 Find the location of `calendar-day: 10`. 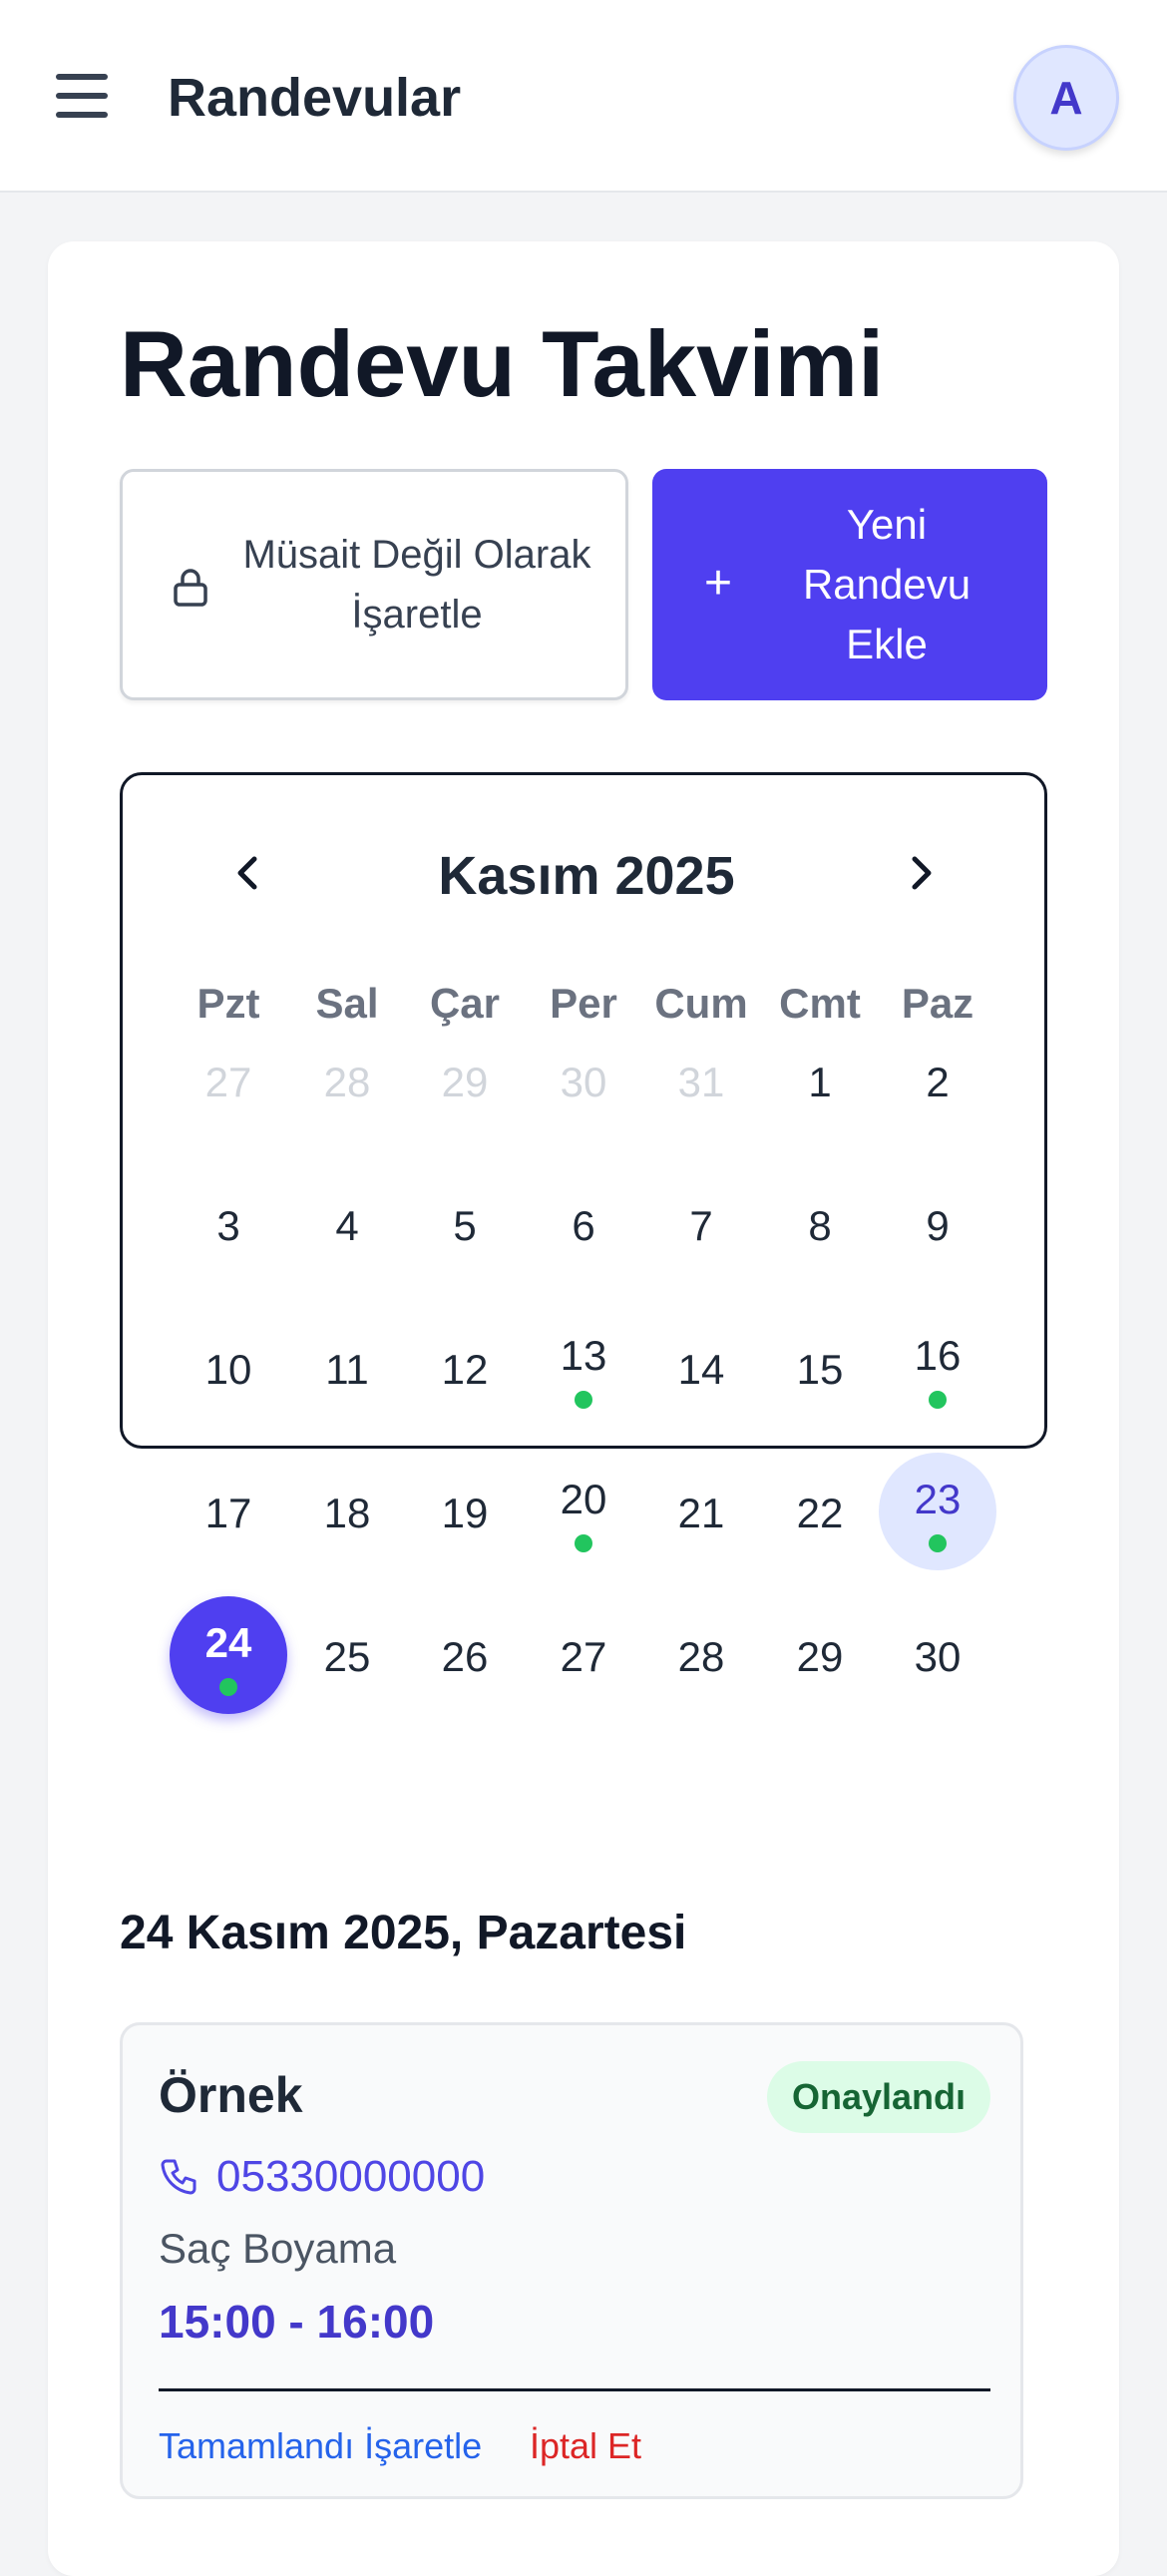

calendar-day: 10 is located at coordinates (228, 1368).